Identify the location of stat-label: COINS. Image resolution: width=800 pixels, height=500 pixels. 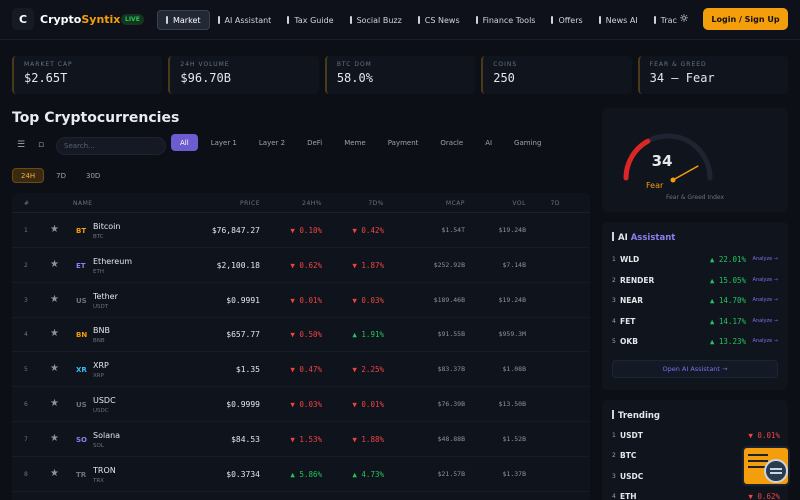
(505, 64).